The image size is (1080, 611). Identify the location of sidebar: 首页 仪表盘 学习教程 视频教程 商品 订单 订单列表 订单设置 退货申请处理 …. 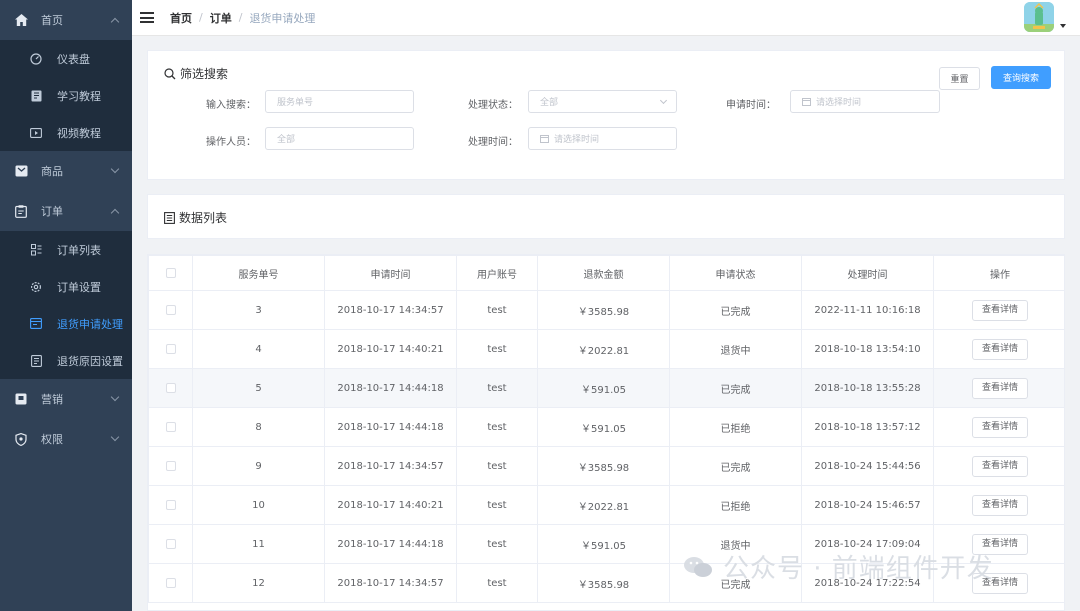
(66, 305).